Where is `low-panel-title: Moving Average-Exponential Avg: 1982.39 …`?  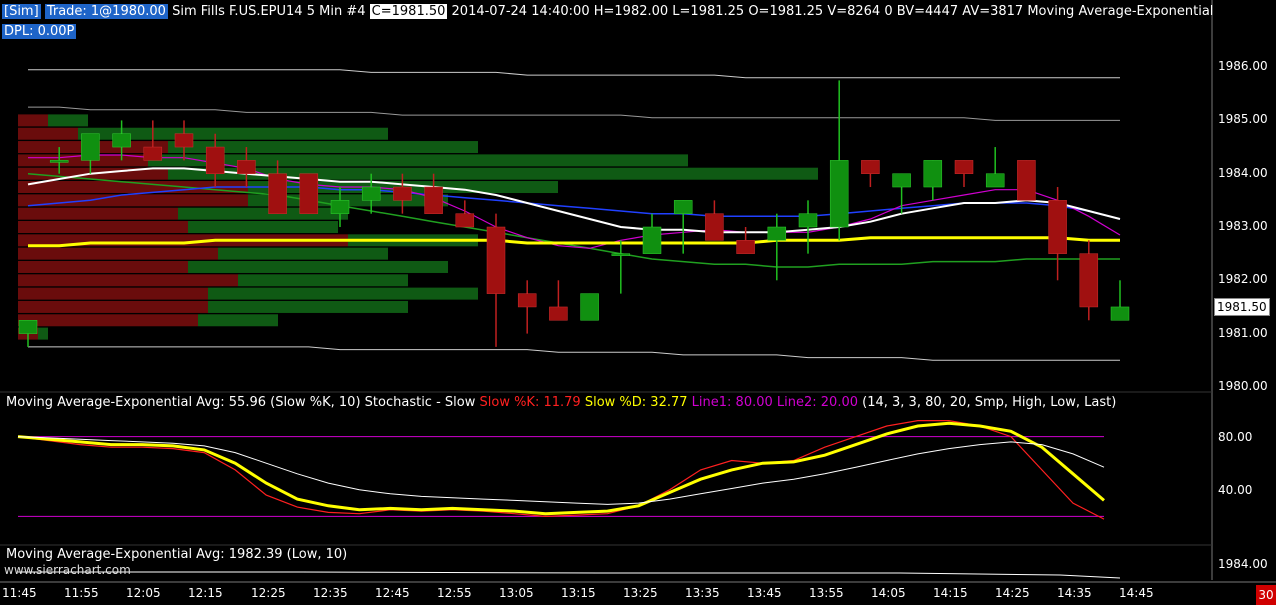 low-panel-title: Moving Average-Exponential Avg: 1982.39 … is located at coordinates (177, 554).